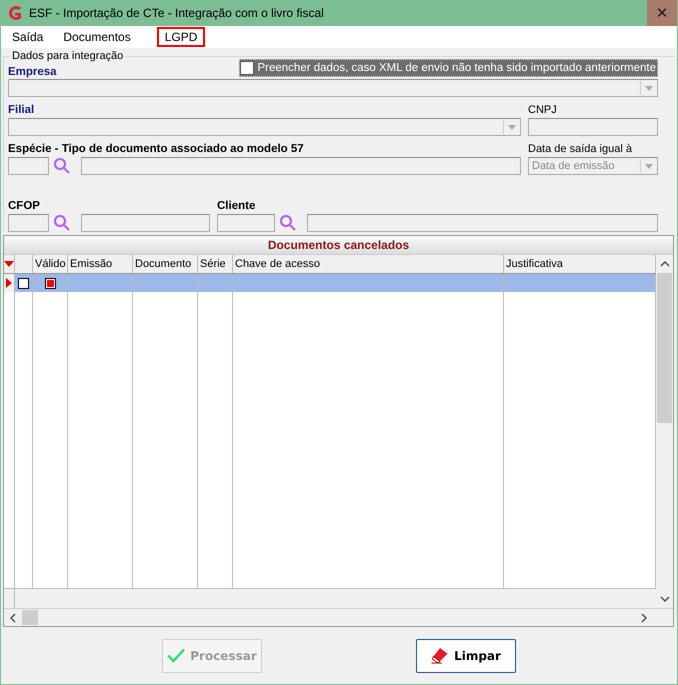 This screenshot has height=685, width=678. What do you see at coordinates (580, 149) in the screenshot?
I see `field-label: Data de saída igual à` at bounding box center [580, 149].